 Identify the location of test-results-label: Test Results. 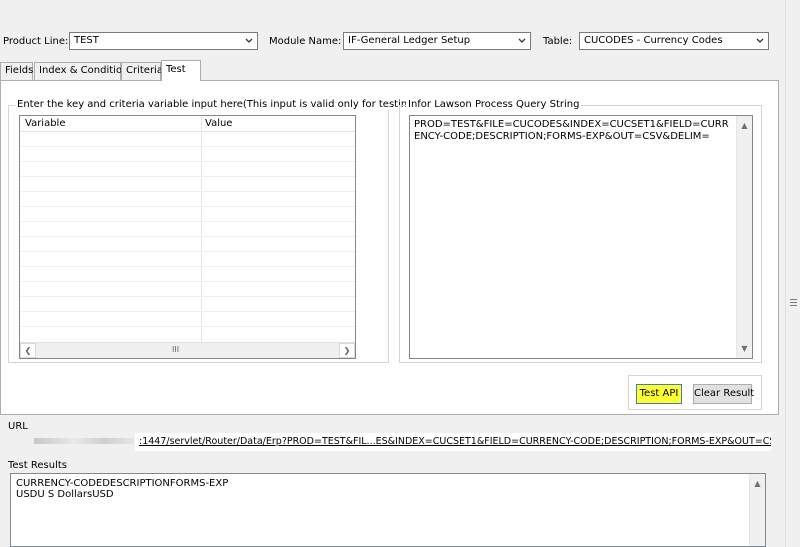
(37, 465).